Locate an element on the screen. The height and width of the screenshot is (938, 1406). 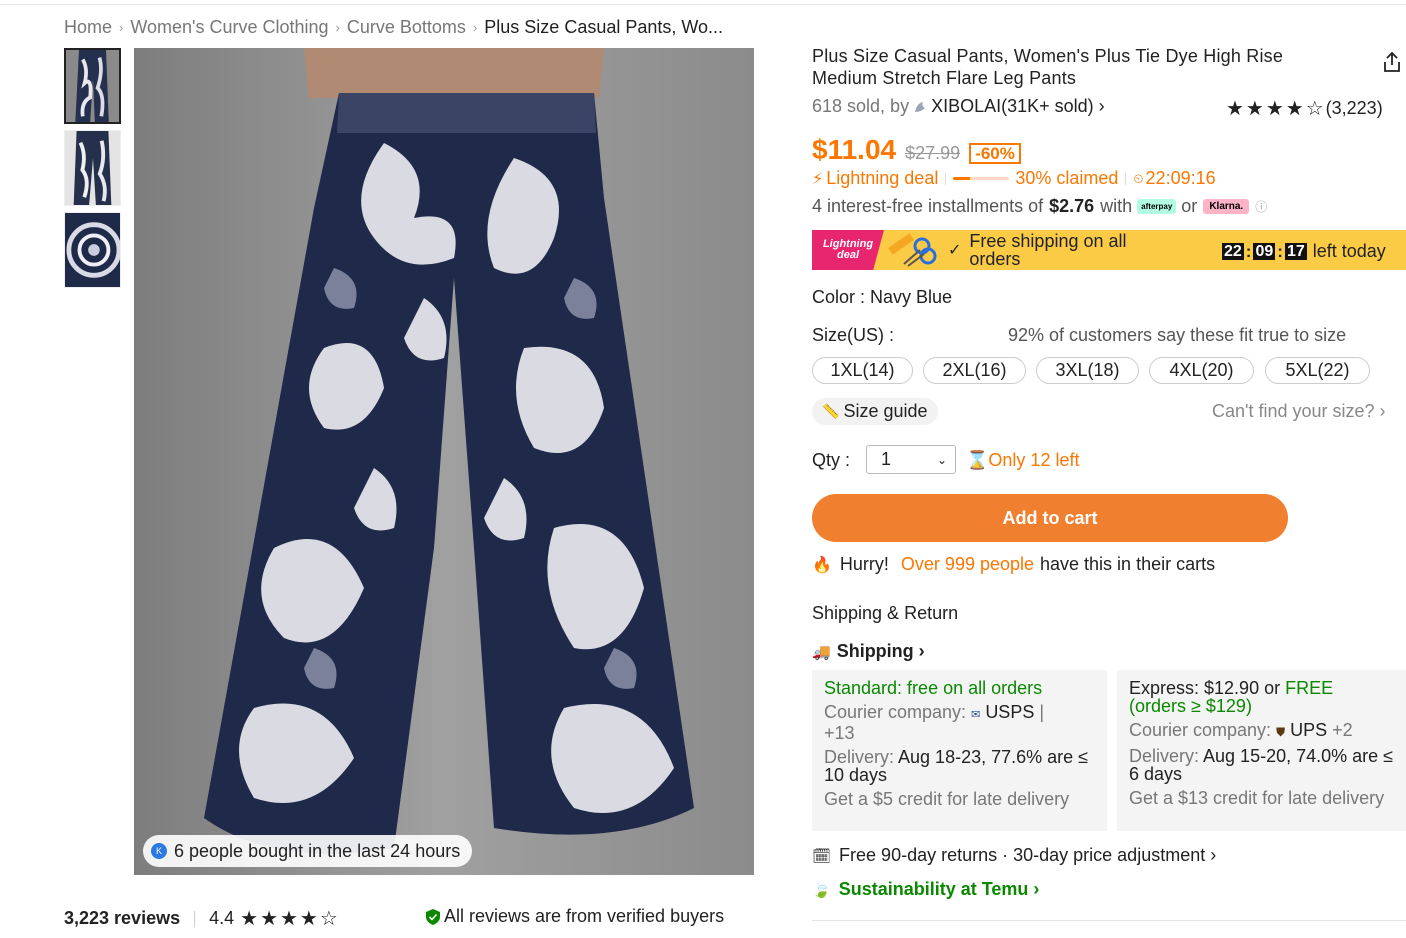
klarna-logo: Klarna. is located at coordinates (1226, 206).